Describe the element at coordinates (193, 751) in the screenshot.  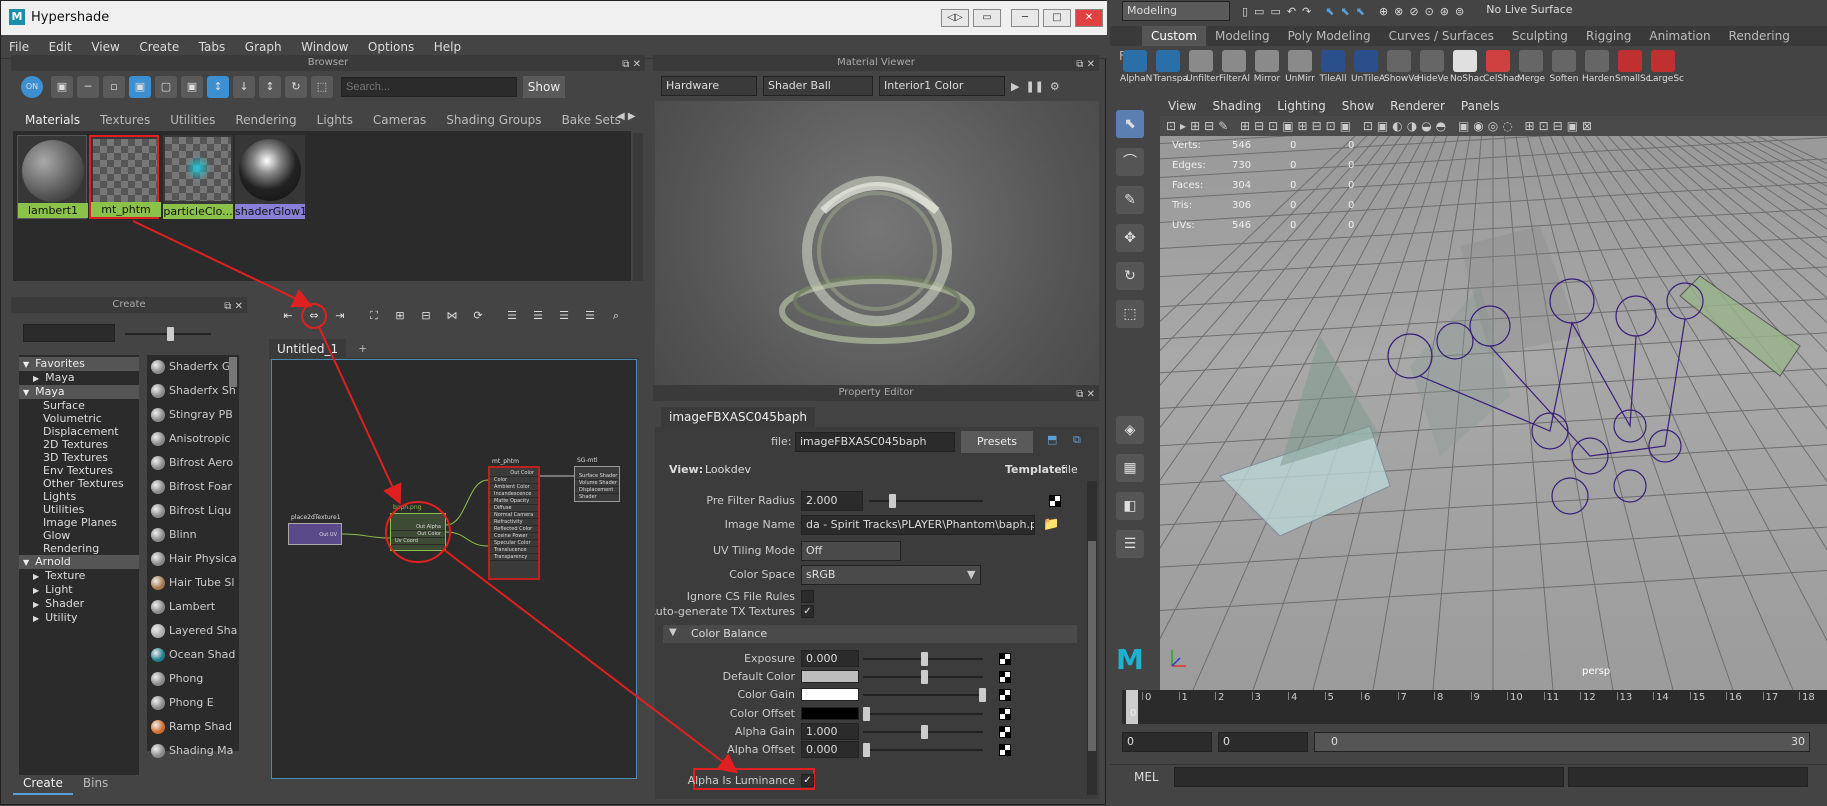
I see `create-node-item: Shading Ma` at that location.